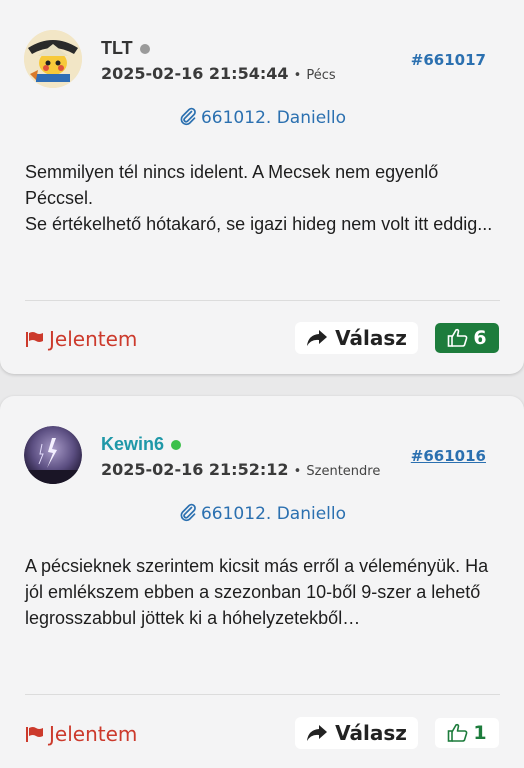 This screenshot has height=768, width=524. I want to click on post-id-link: #661016, so click(448, 456).